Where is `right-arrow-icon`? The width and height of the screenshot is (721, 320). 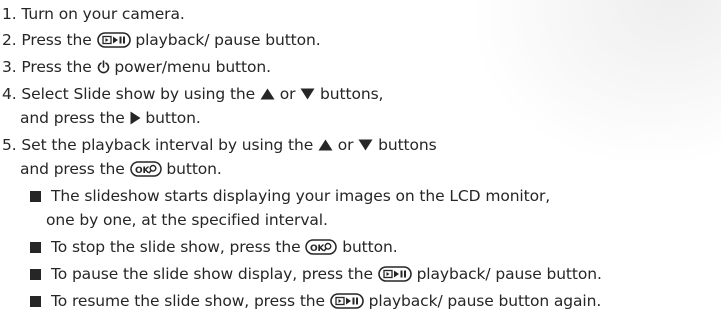 right-arrow-icon is located at coordinates (135, 118).